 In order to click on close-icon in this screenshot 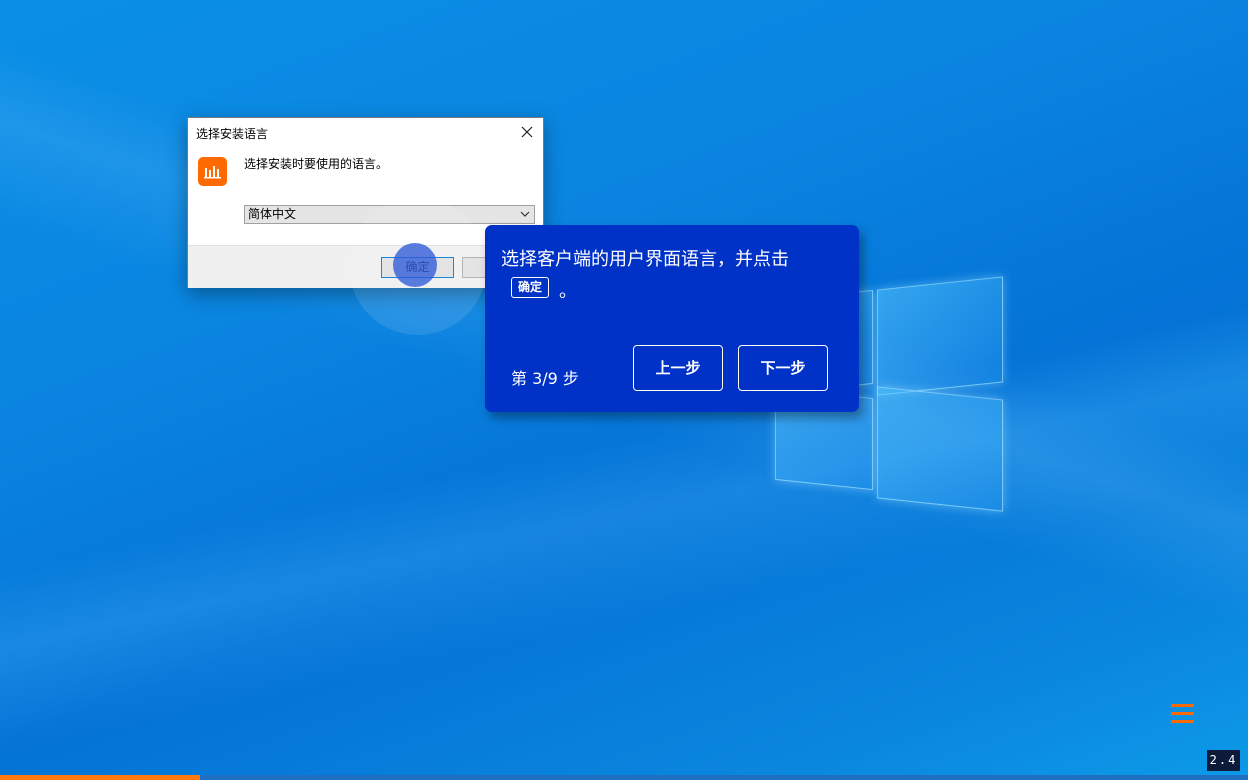, I will do `click(527, 132)`.